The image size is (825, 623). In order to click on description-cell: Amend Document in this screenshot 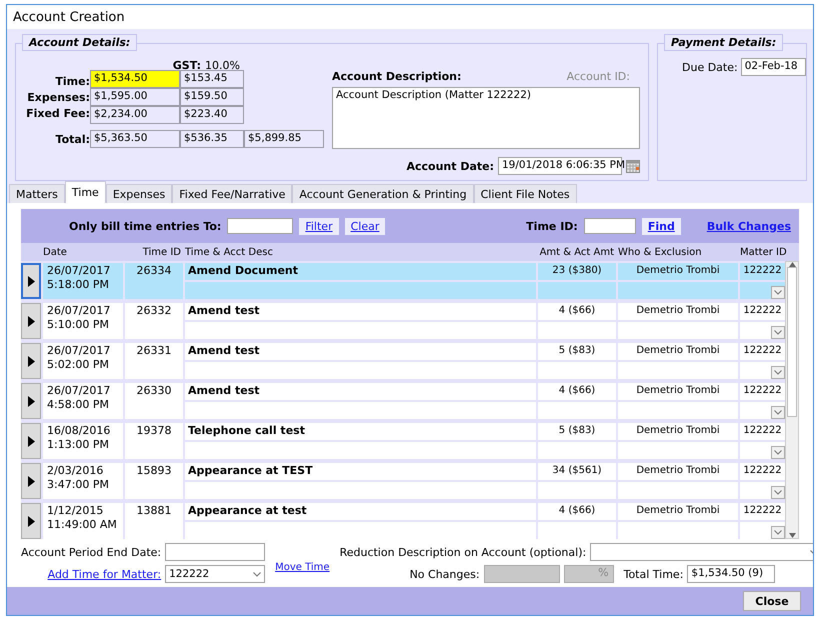, I will do `click(360, 271)`.